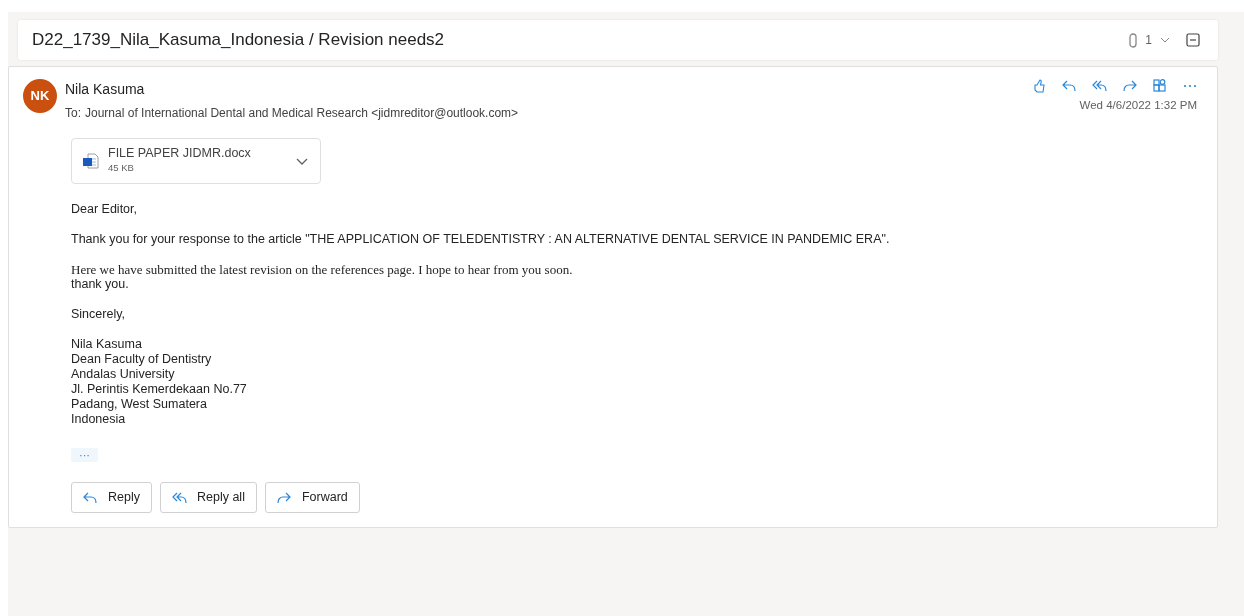 This screenshot has width=1244, height=616. Describe the element at coordinates (99, 419) in the screenshot. I see `signature-line: Indonesia` at that location.